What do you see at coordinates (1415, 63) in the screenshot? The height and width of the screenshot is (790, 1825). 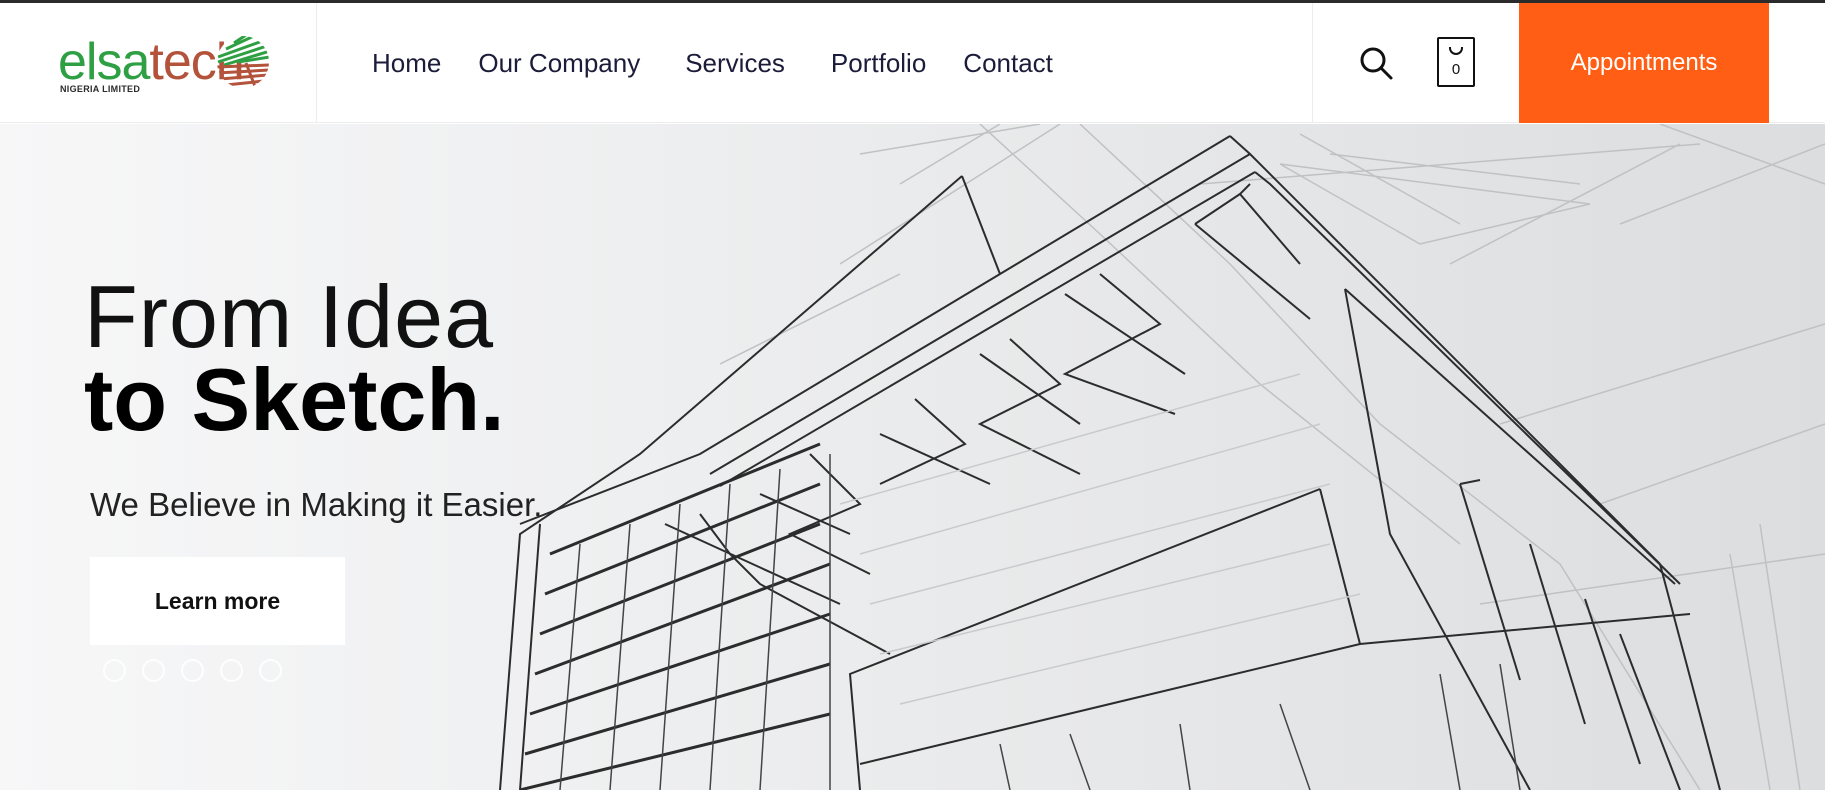 I see `header-tools: 0` at bounding box center [1415, 63].